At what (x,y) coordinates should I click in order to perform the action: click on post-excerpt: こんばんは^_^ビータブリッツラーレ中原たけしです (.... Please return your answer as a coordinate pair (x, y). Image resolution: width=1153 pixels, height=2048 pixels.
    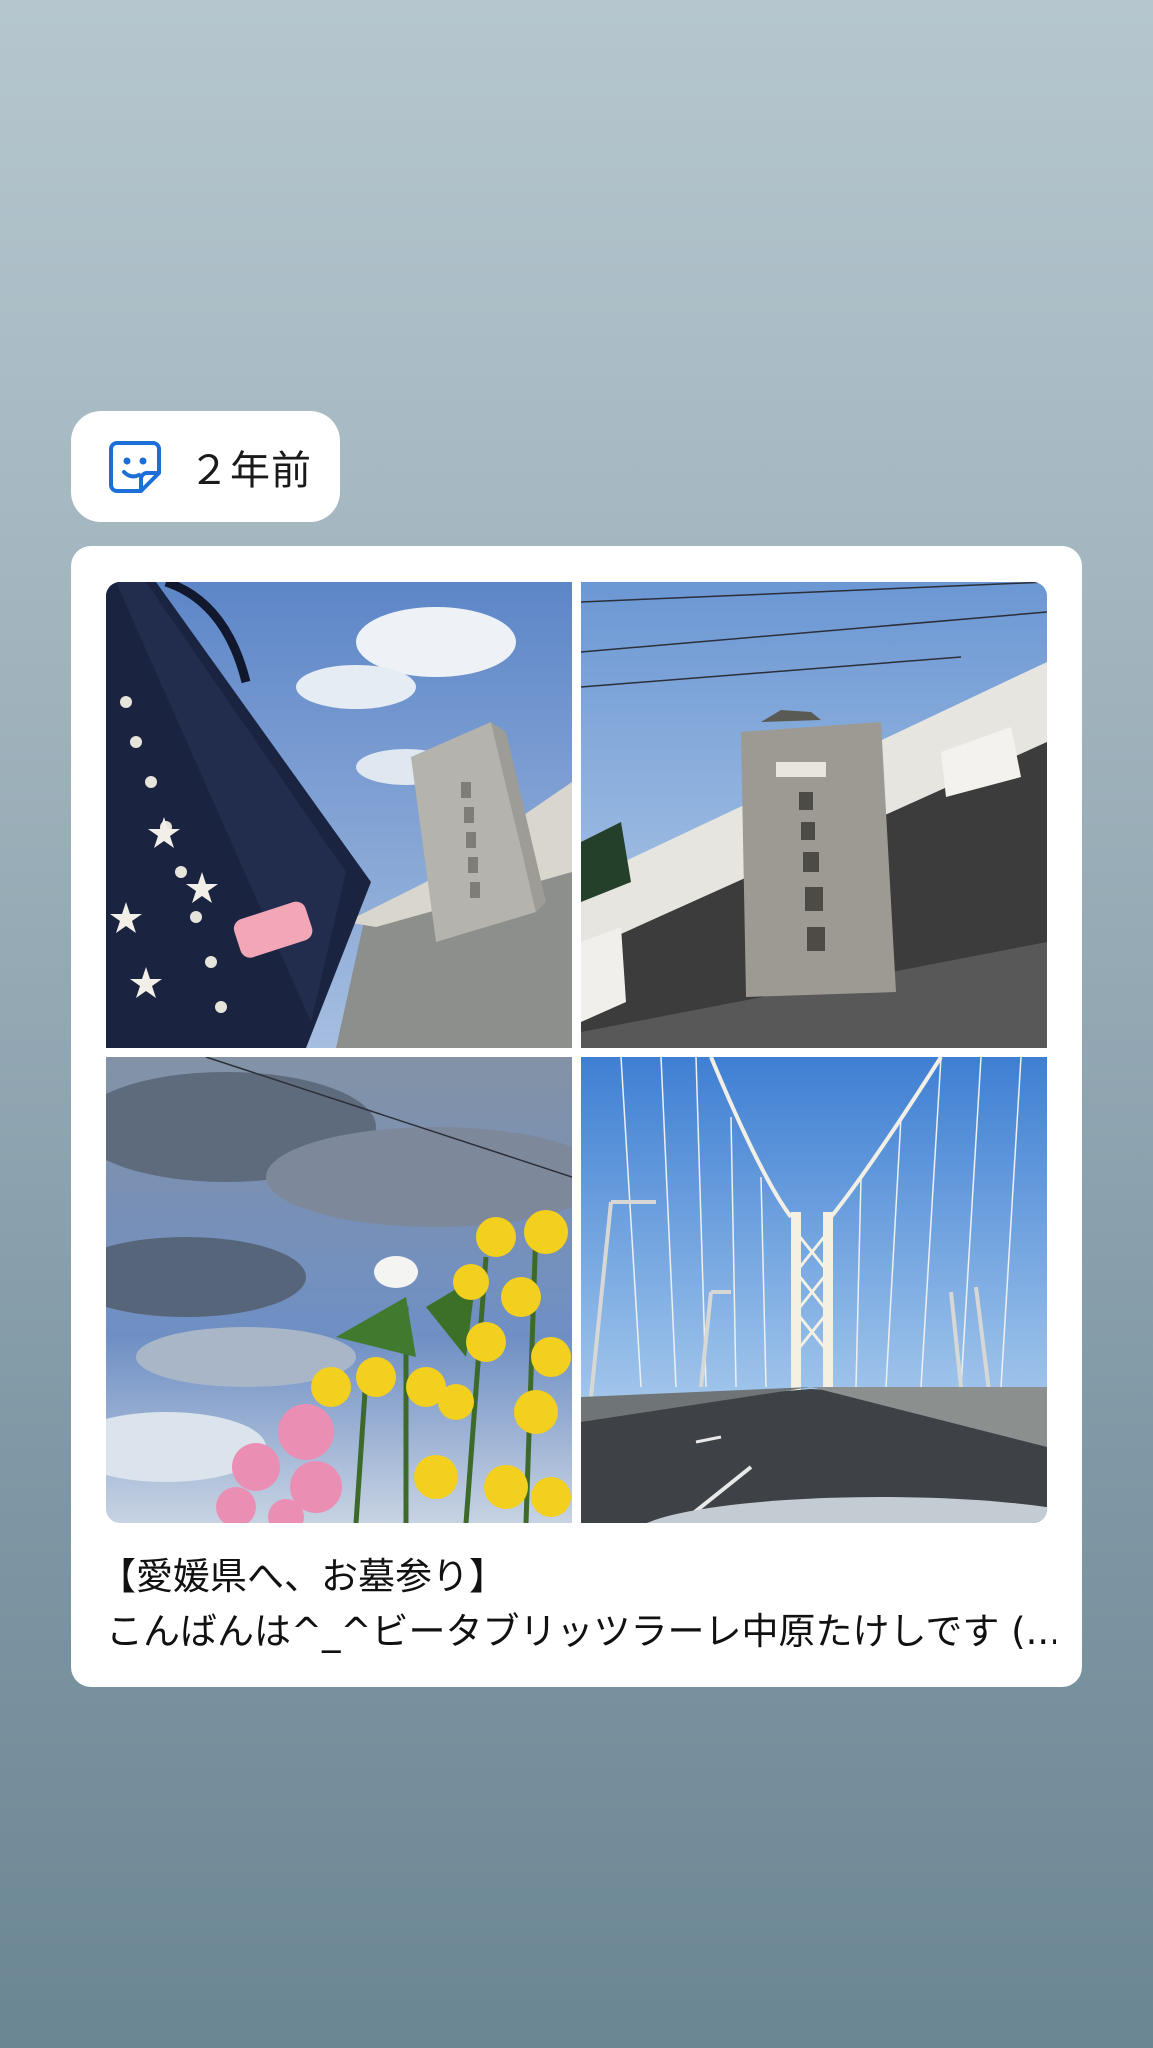
    Looking at the image, I should click on (581, 1631).